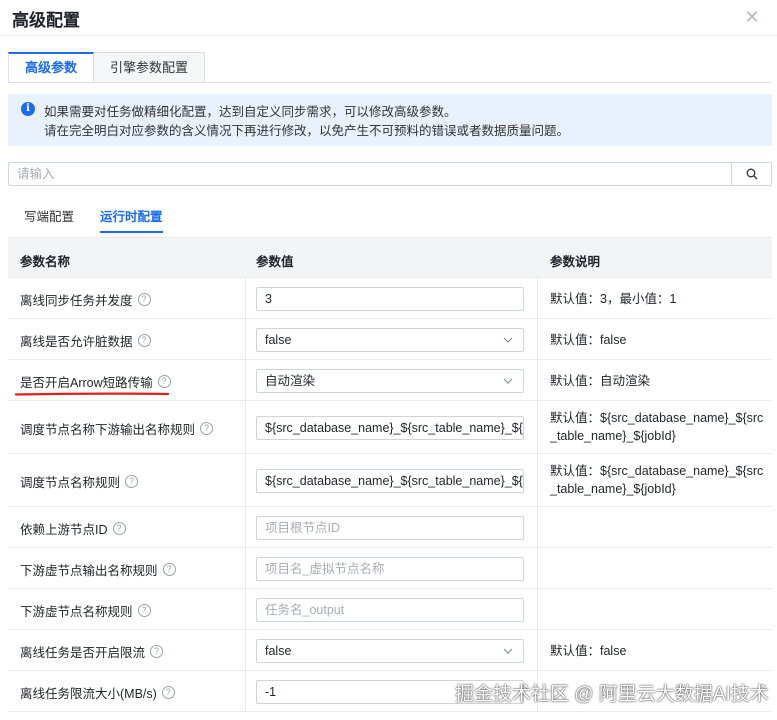  I want to click on param-description: 默认值：自动渲染, so click(600, 380).